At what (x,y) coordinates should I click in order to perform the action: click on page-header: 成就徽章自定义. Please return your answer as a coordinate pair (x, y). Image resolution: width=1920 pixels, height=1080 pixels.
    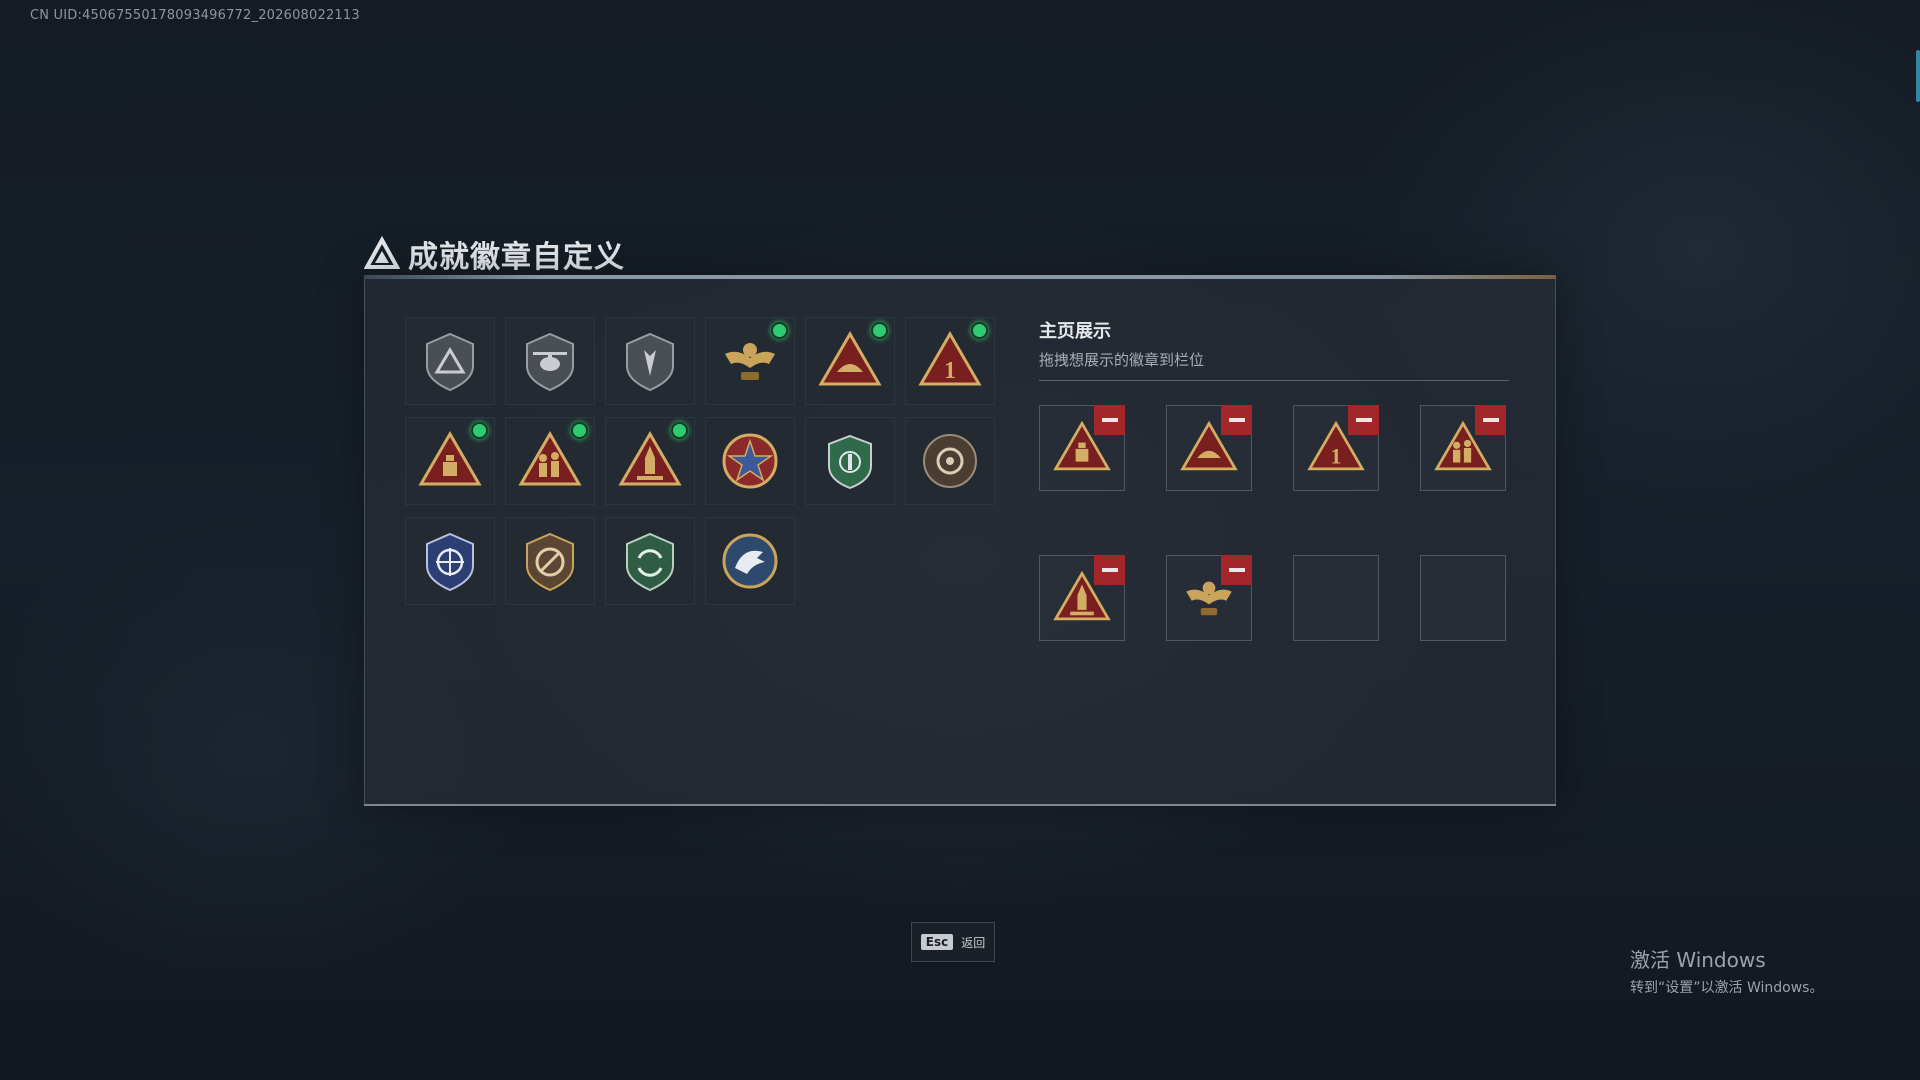
    Looking at the image, I should click on (494, 254).